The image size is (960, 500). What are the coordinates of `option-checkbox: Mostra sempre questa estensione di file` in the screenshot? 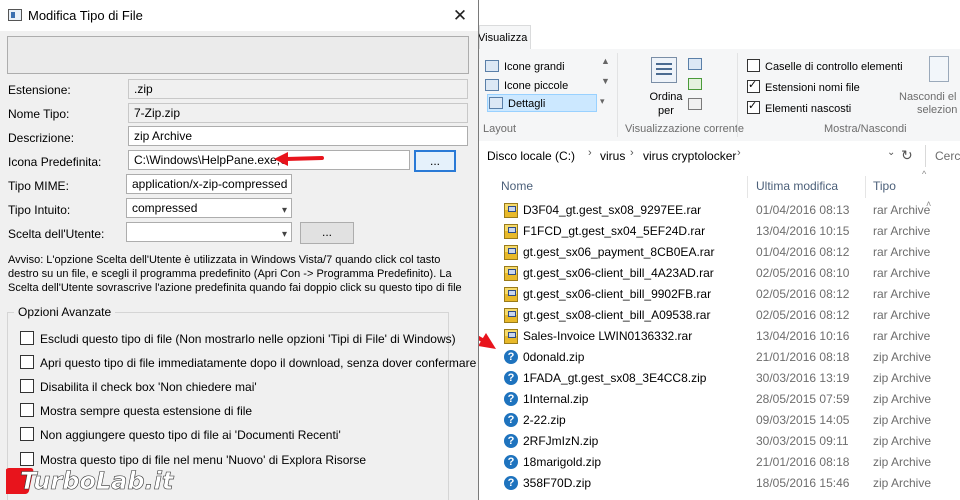 It's located at (136, 411).